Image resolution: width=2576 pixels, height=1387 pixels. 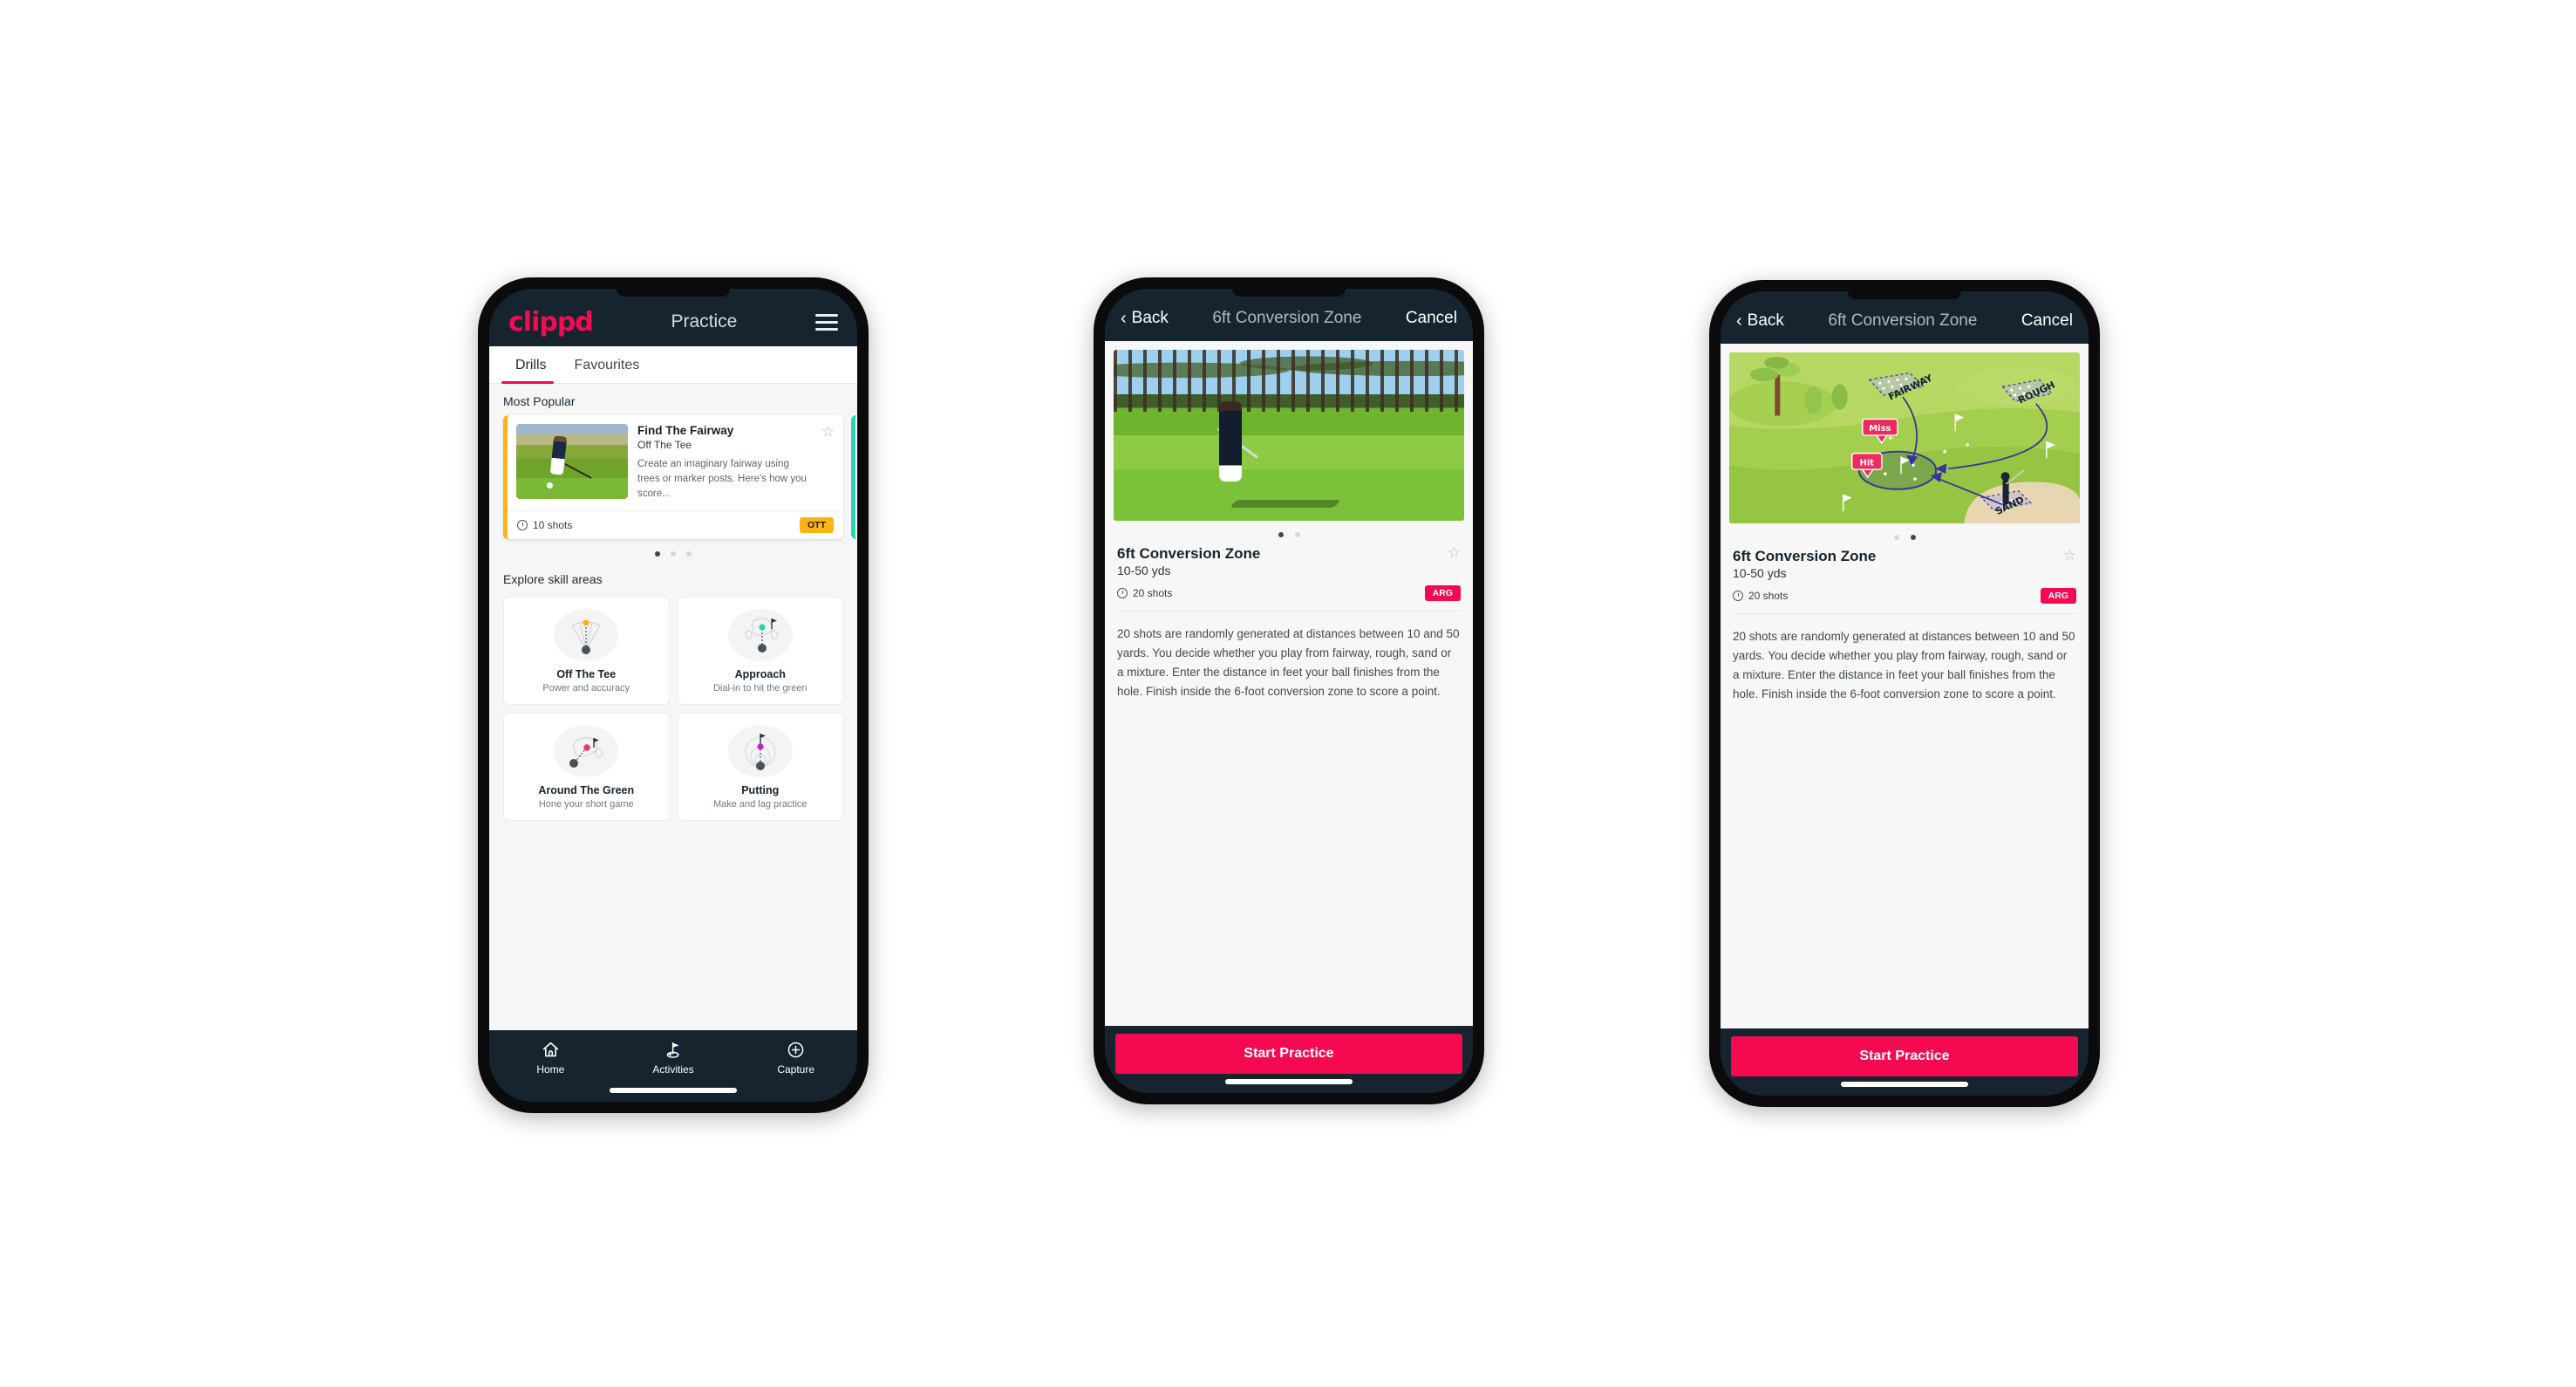 I want to click on skill-card-putting: Putting Make and lag practice, so click(x=760, y=768).